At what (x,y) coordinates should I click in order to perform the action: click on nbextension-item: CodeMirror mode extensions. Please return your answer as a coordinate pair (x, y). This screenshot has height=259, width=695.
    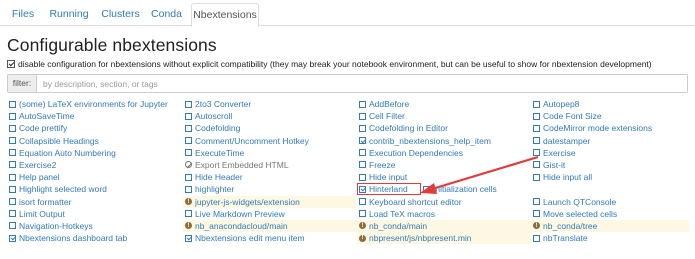
    Looking at the image, I should click on (610, 128).